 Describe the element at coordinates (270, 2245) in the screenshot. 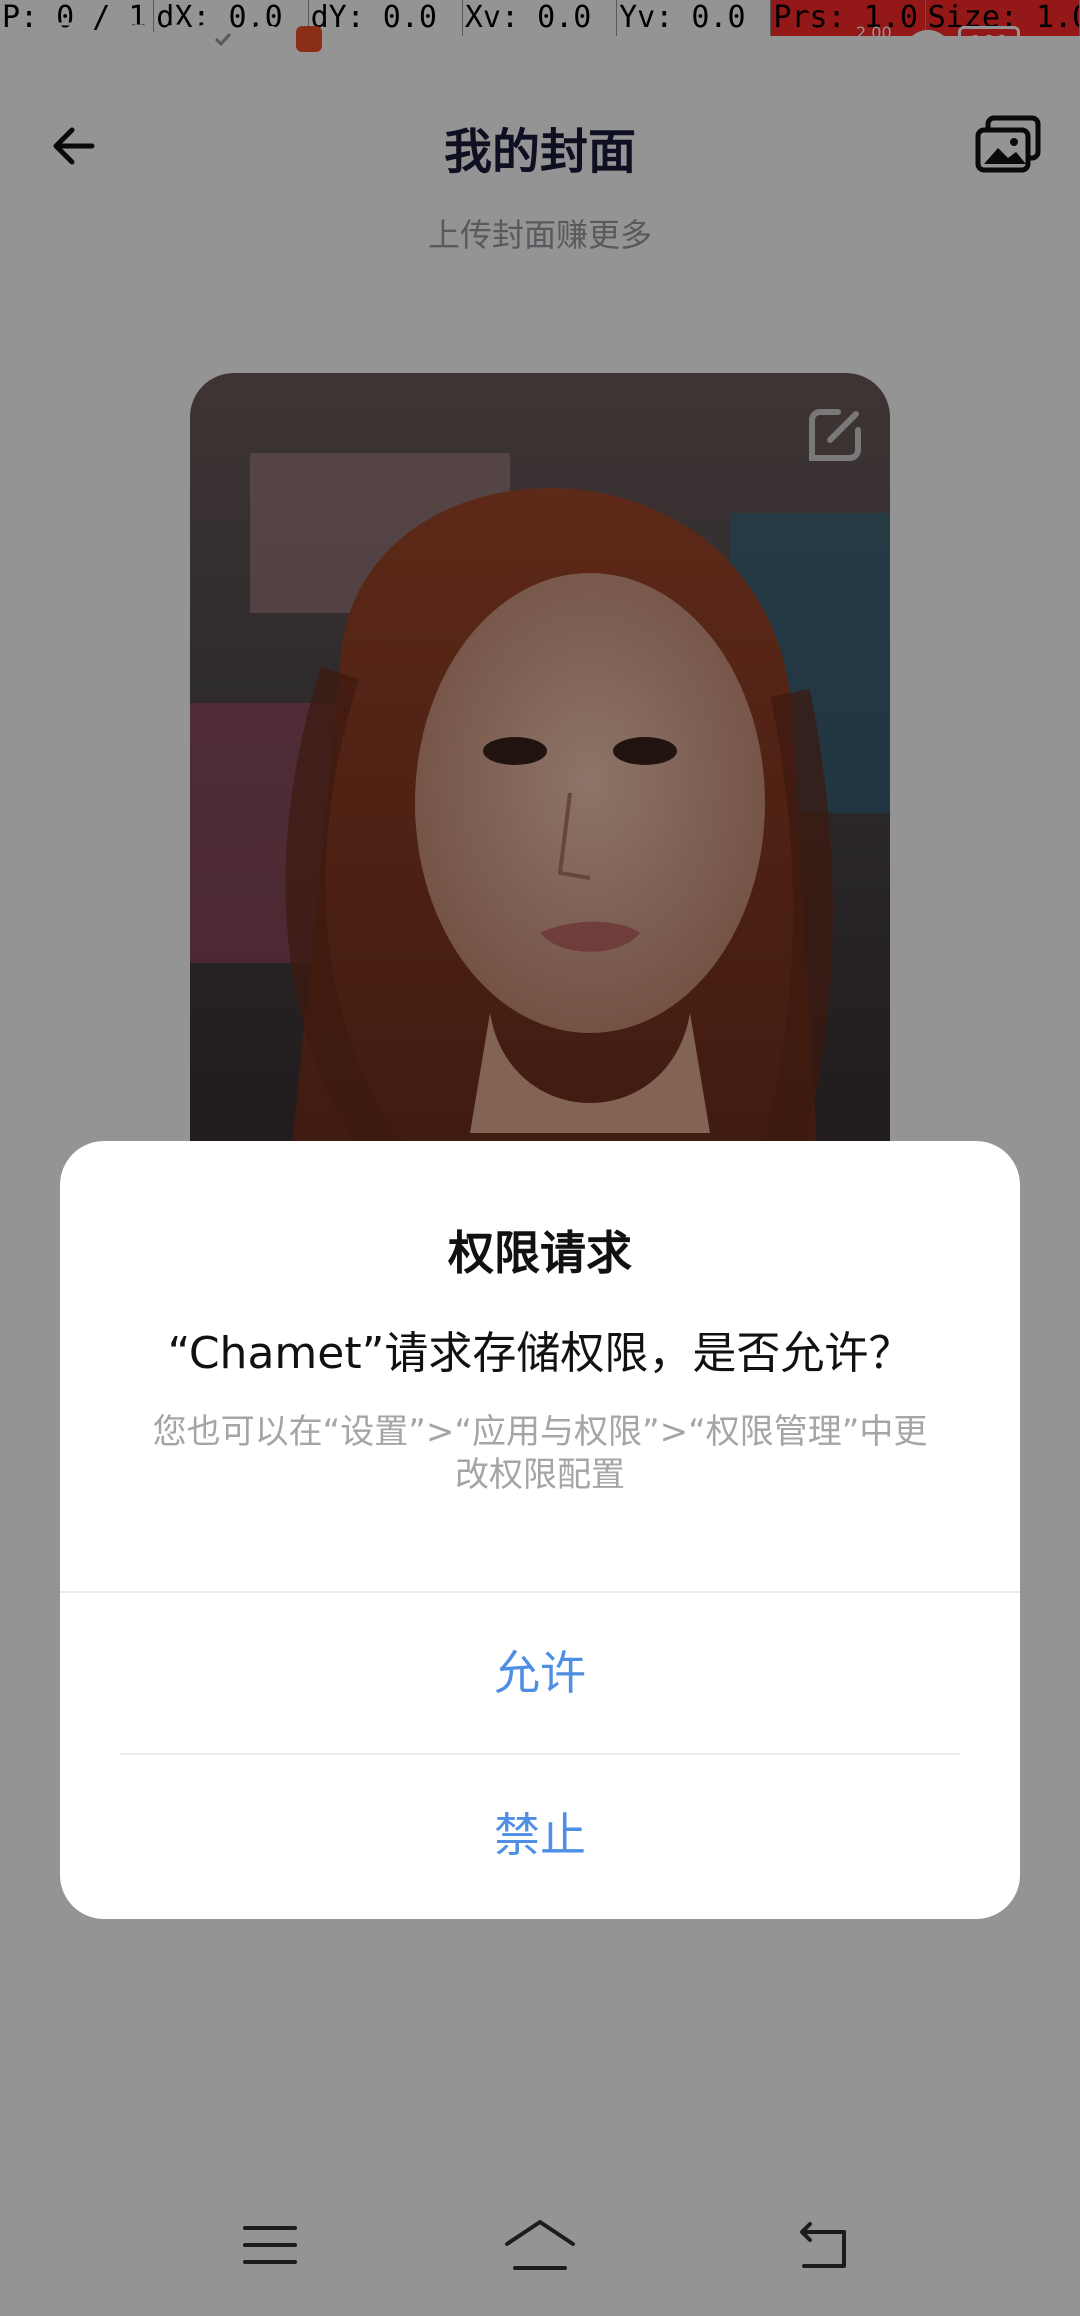

I see `menu-icon` at that location.